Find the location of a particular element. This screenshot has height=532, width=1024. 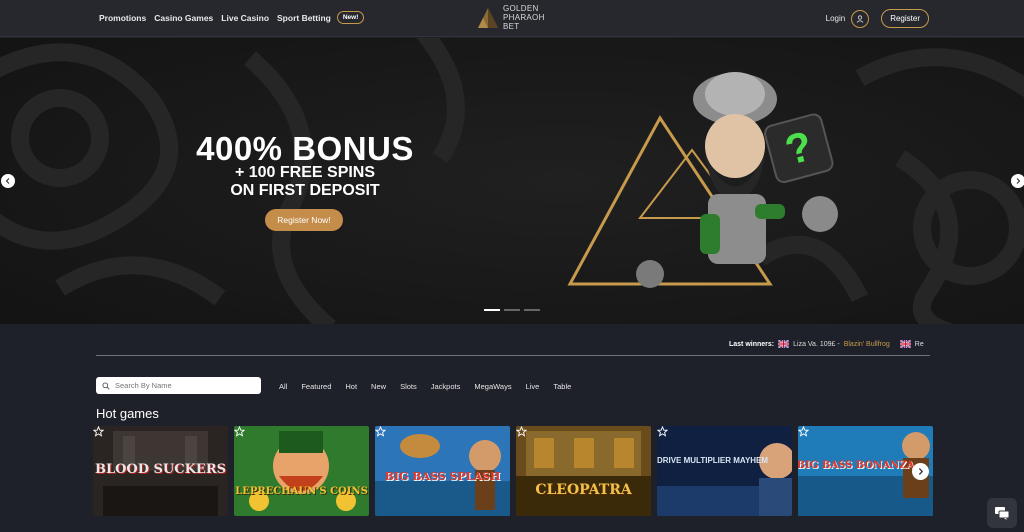

hero-next-button is located at coordinates (1017, 181).